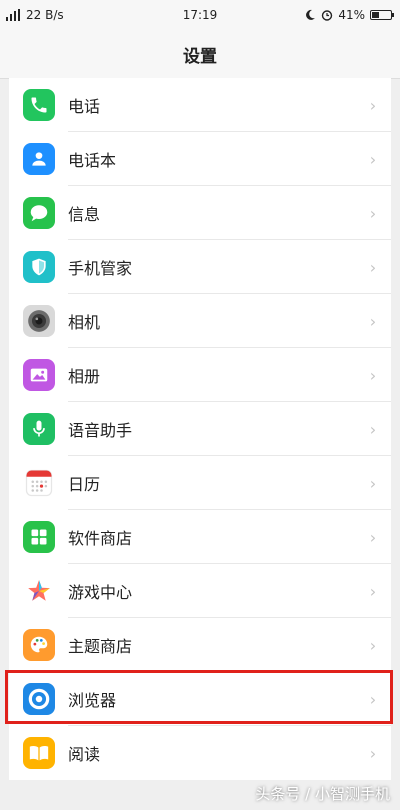  I want to click on settings-item-label: 游戏中心, so click(100, 592).